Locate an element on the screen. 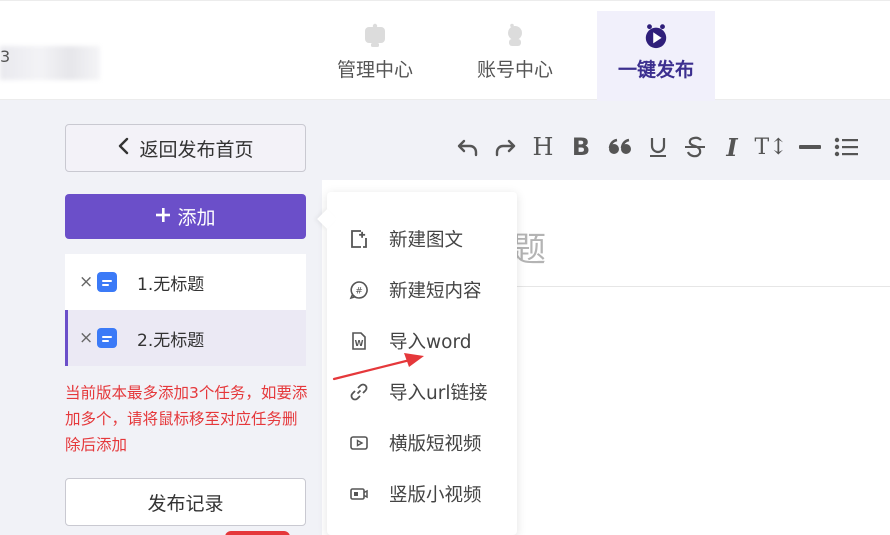 The width and height of the screenshot is (890, 535). title-divider is located at coordinates (701, 286).